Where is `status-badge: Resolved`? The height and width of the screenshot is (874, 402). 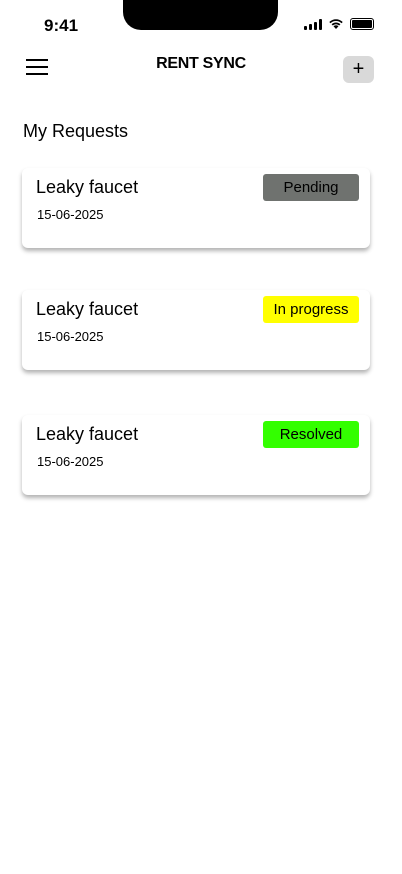
status-badge: Resolved is located at coordinates (311, 434).